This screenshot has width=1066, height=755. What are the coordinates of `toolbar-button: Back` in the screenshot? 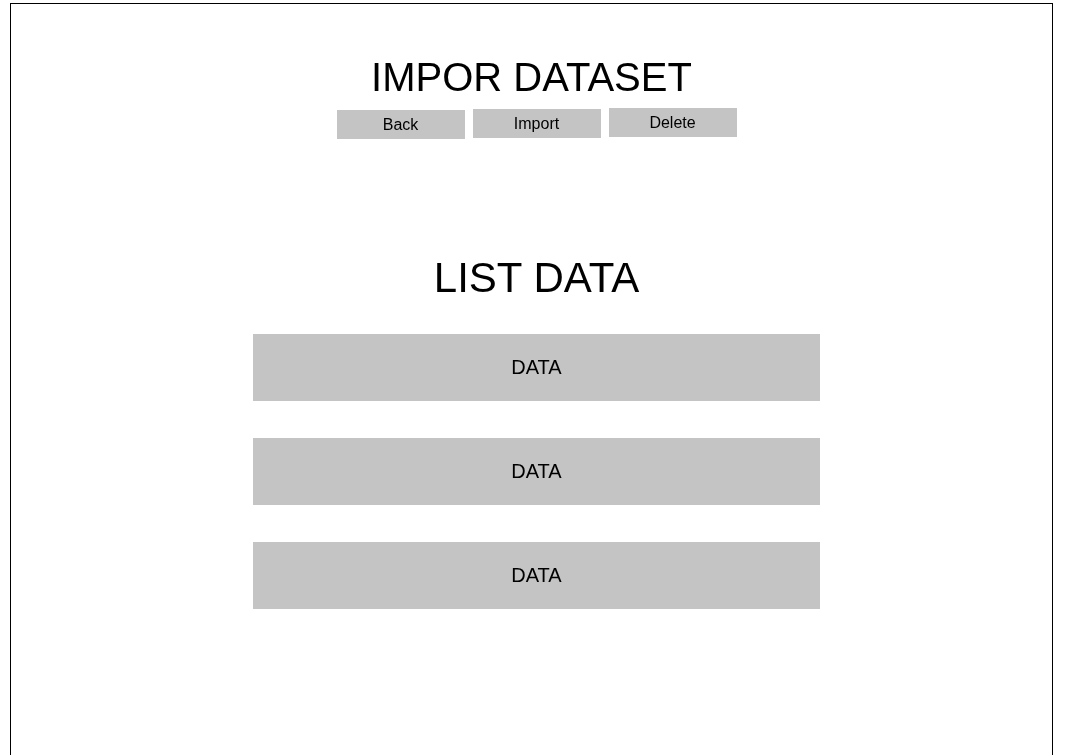 It's located at (400, 124).